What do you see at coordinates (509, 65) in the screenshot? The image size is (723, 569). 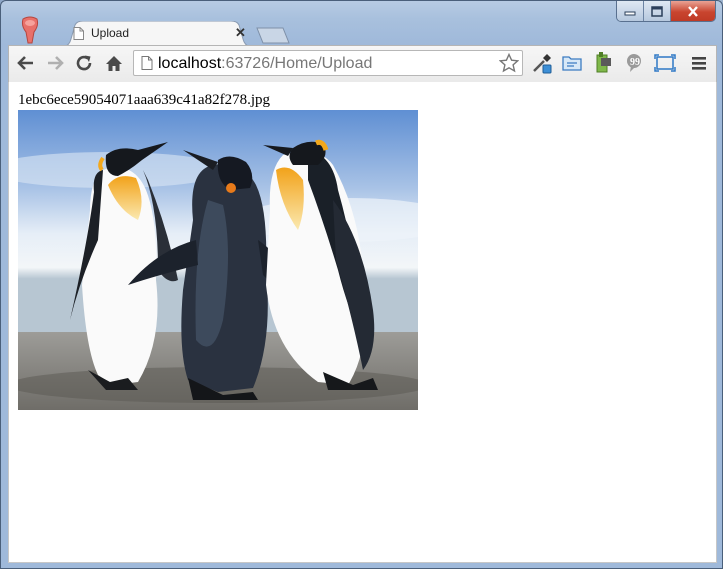 I see `bookmark-star-icon` at bounding box center [509, 65].